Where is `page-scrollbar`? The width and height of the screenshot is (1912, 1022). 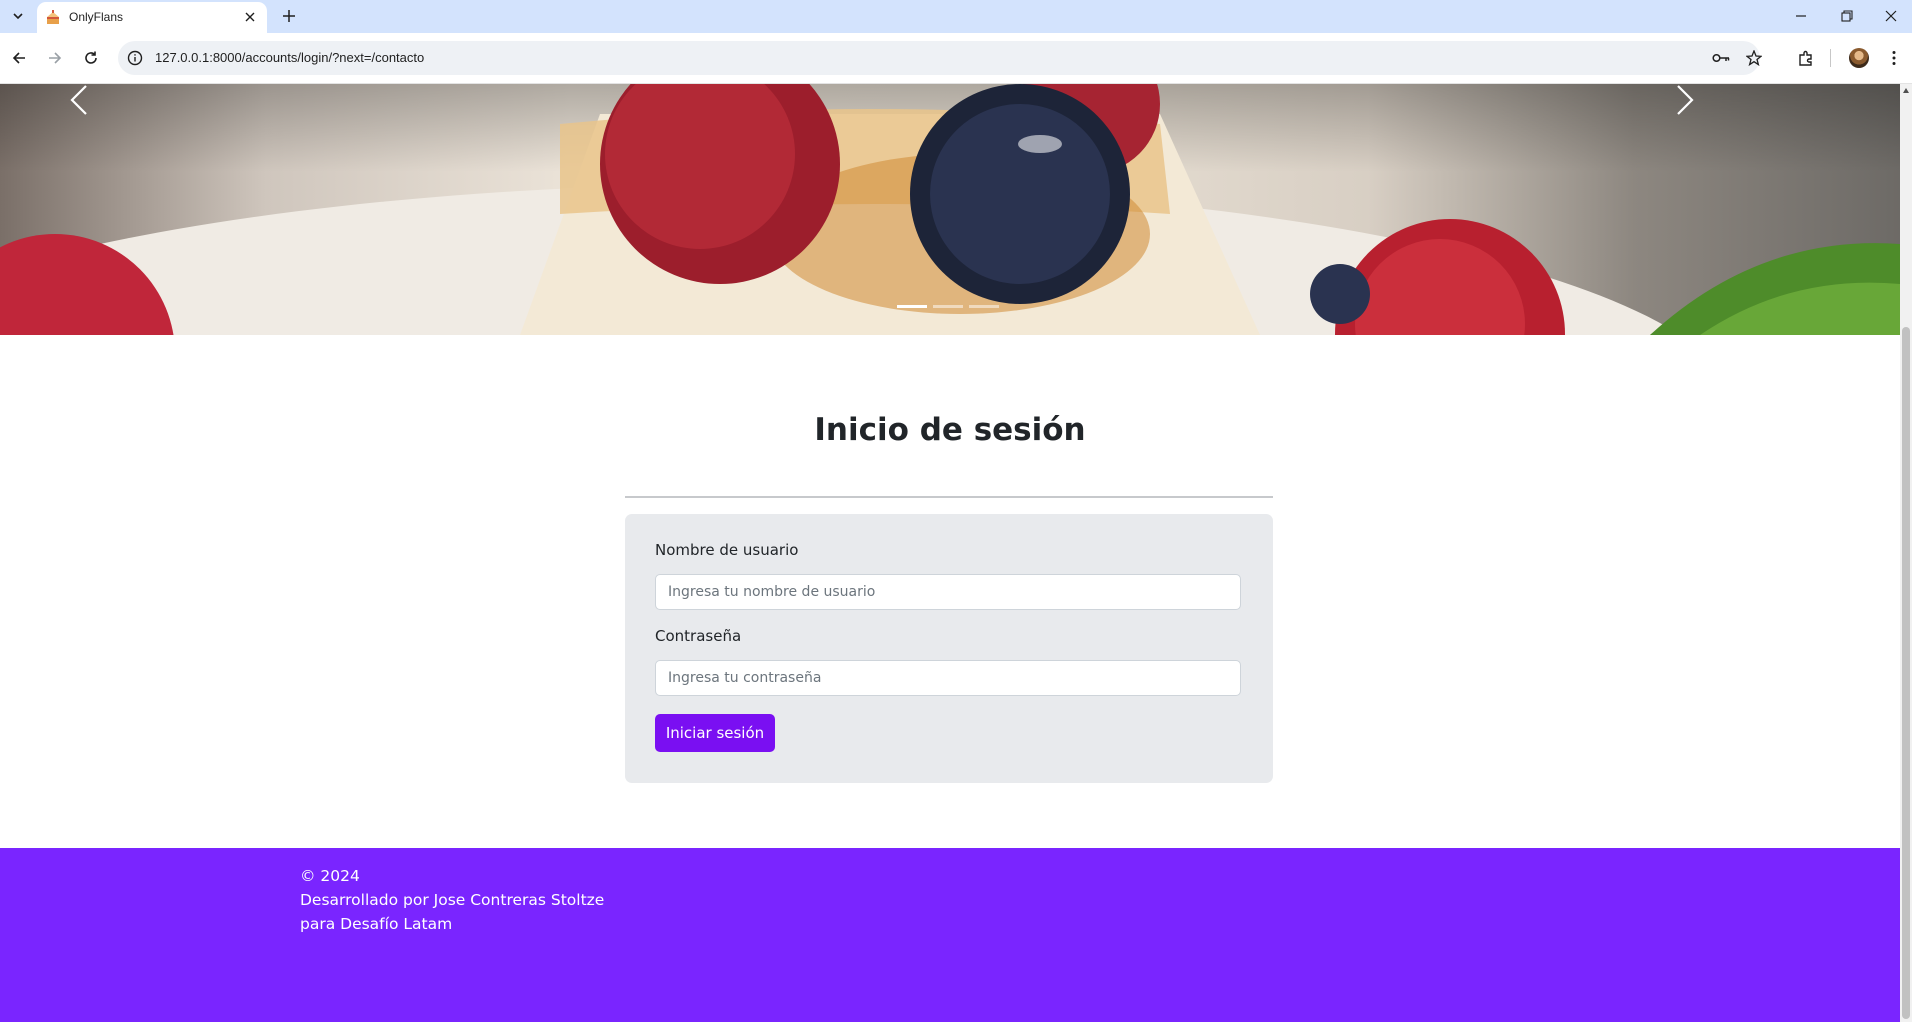
page-scrollbar is located at coordinates (1906, 553).